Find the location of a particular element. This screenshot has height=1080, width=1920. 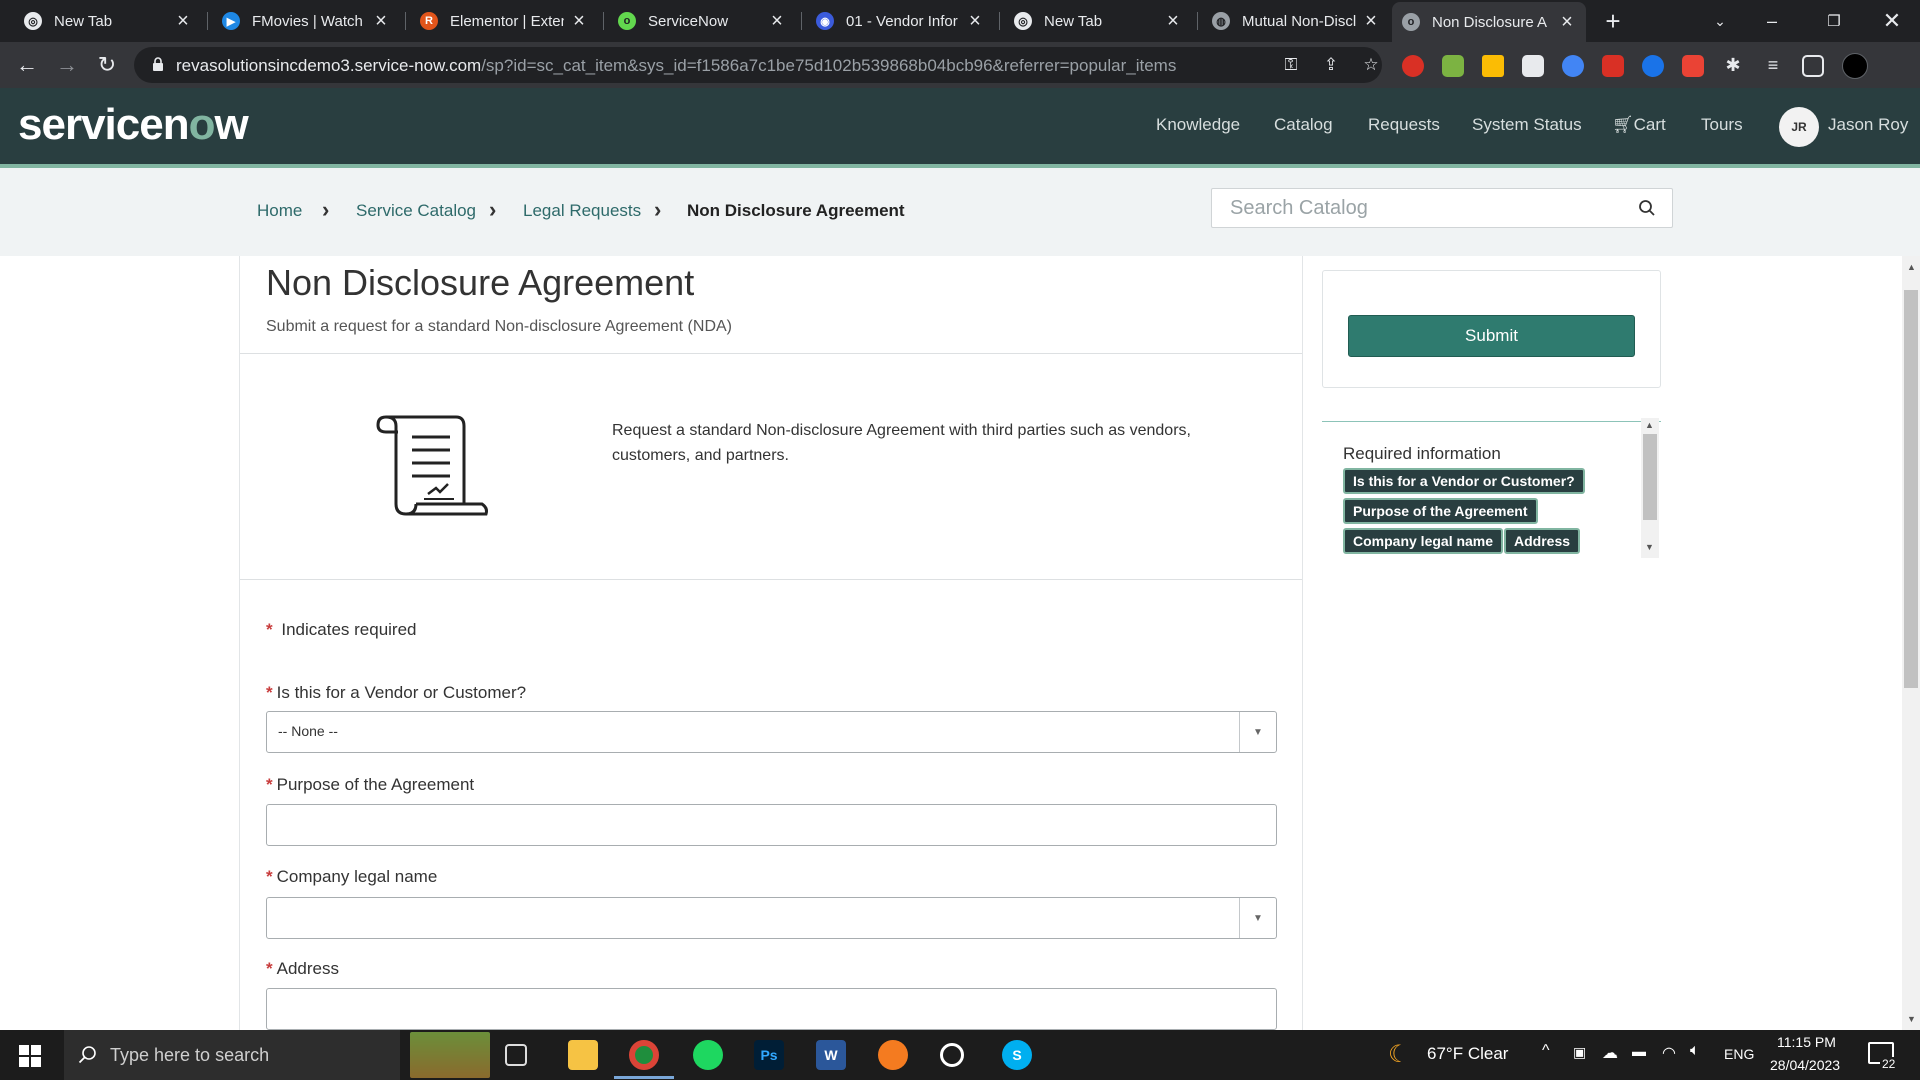

purpose-input is located at coordinates (771, 825).